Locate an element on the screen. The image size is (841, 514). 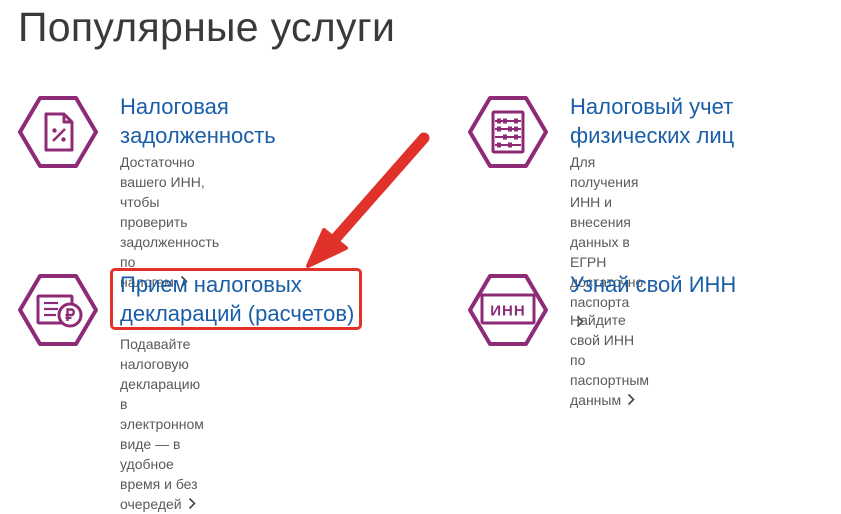
service-description-line: в электронном виде — в удобное is located at coordinates (162, 434).